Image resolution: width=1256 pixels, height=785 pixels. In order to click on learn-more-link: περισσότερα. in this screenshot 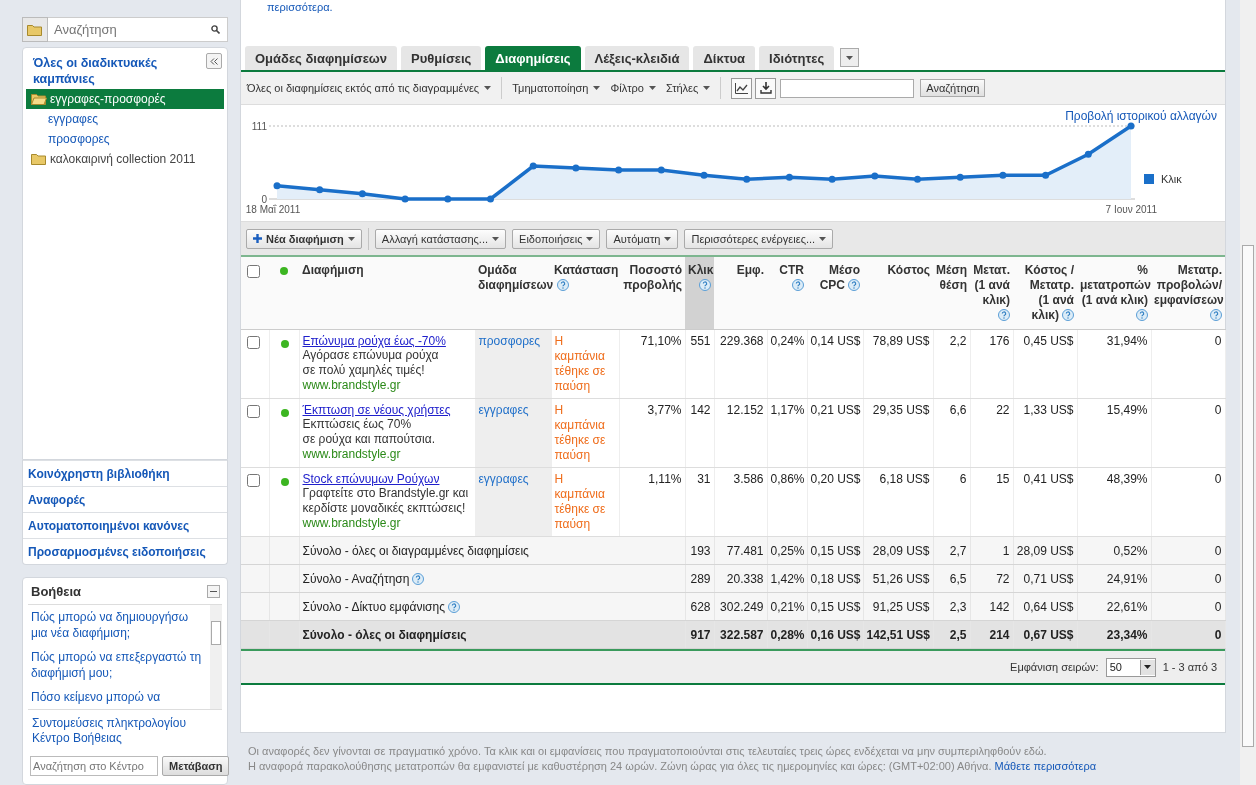, I will do `click(287, 8)`.